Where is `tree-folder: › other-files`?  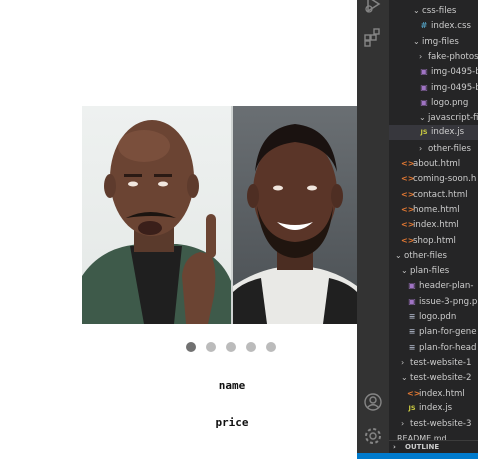
tree-folder: › other-files is located at coordinates (445, 148).